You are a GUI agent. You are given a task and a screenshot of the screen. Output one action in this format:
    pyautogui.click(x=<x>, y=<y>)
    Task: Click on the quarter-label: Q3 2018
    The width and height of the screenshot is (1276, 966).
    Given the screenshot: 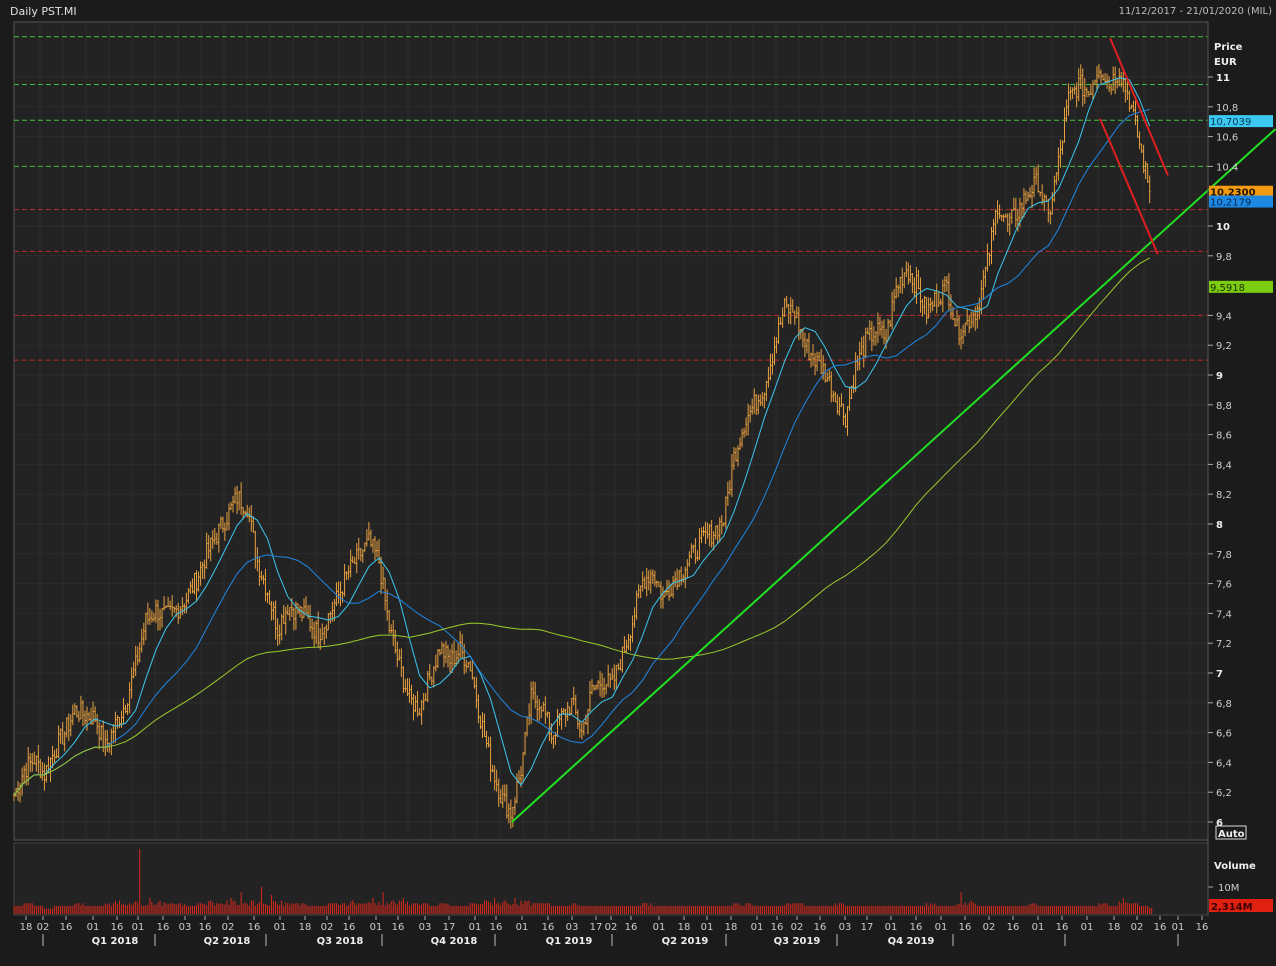 What is the action you would take?
    pyautogui.click(x=340, y=941)
    